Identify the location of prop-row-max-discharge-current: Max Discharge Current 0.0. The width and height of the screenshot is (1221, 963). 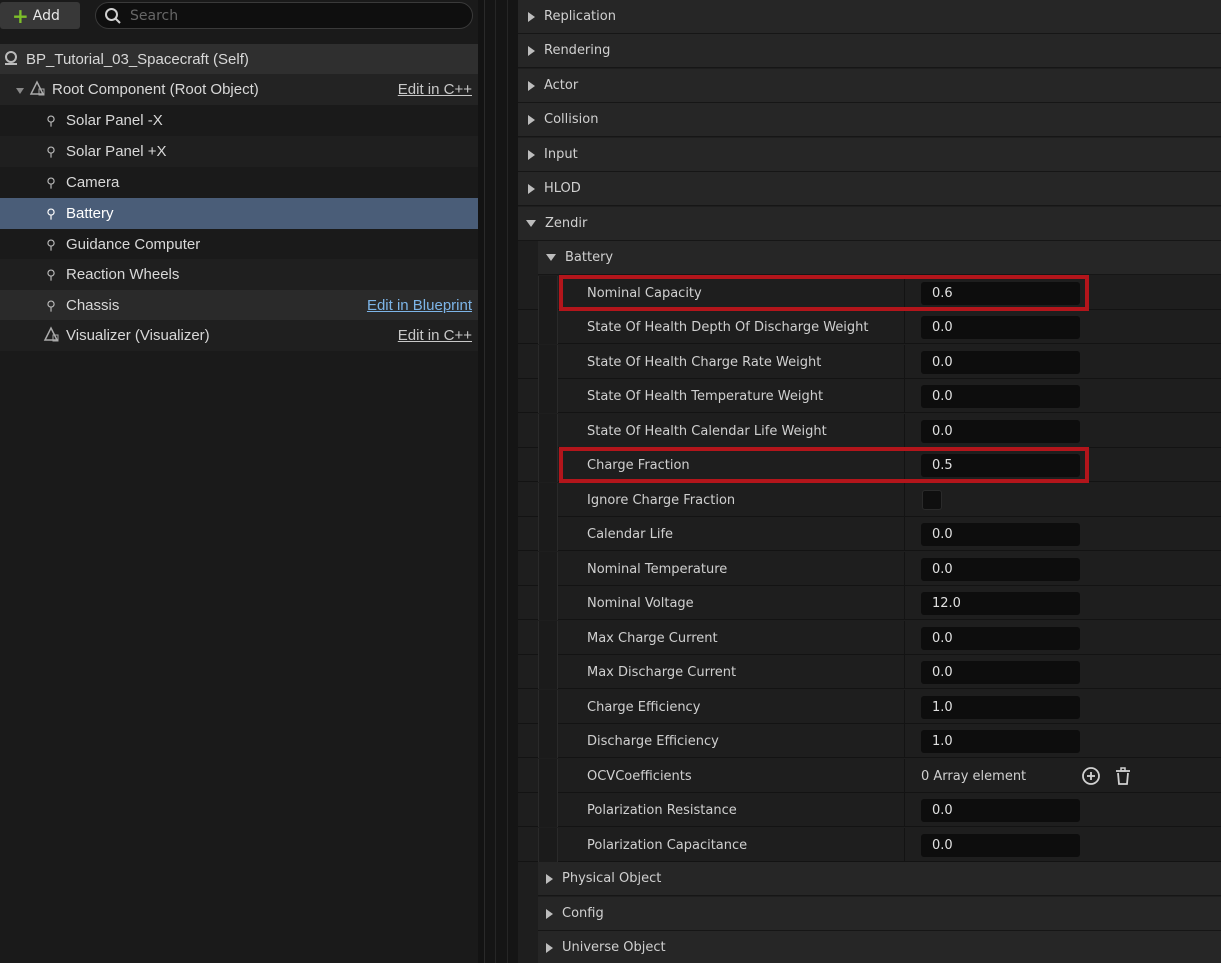
(869, 672).